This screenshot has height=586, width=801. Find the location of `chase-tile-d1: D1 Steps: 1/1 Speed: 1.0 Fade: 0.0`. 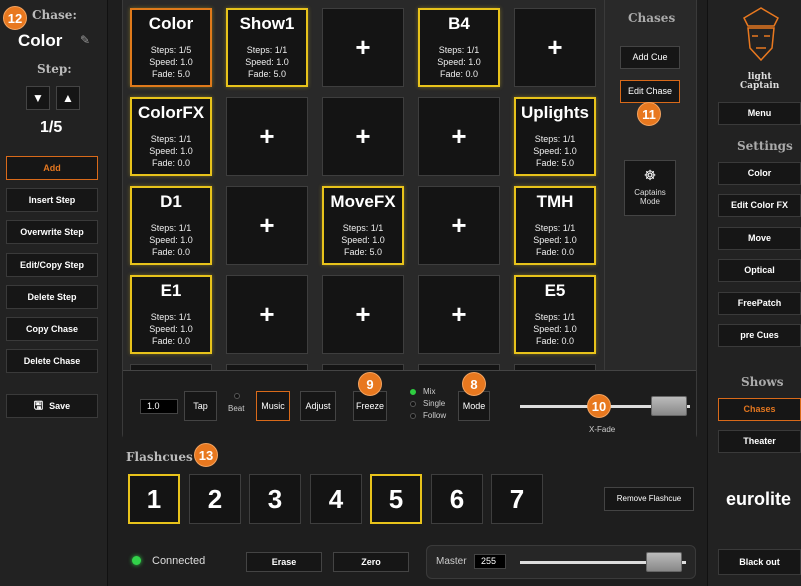

chase-tile-d1: D1 Steps: 1/1 Speed: 1.0 Fade: 0.0 is located at coordinates (171, 225).